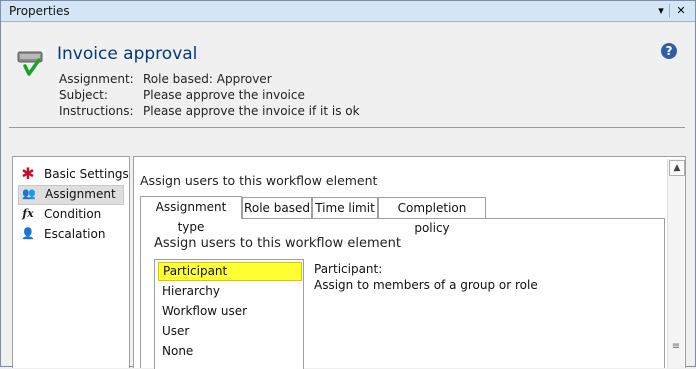 This screenshot has width=696, height=369. I want to click on tab-assignment-type: Assignment type, so click(191, 215).